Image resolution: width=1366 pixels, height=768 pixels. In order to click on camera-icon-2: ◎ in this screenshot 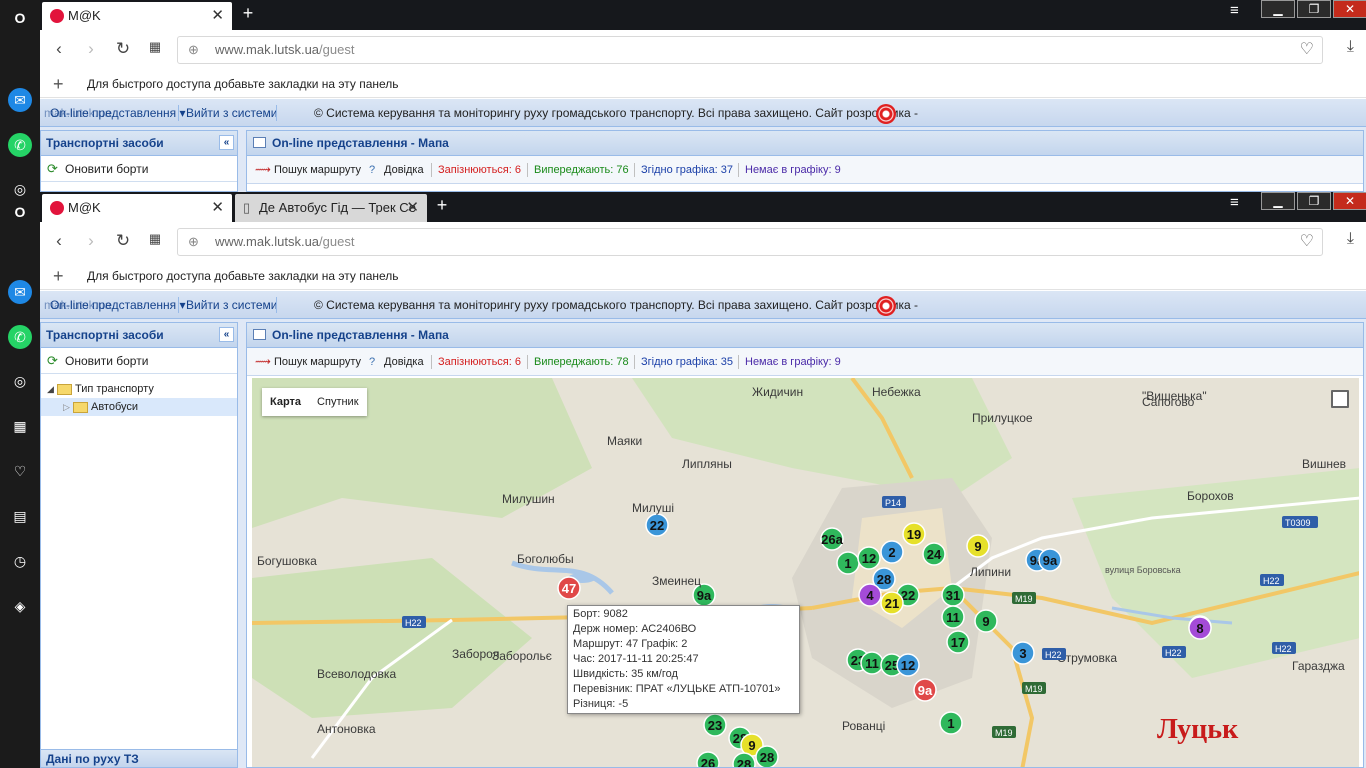, I will do `click(20, 381)`.